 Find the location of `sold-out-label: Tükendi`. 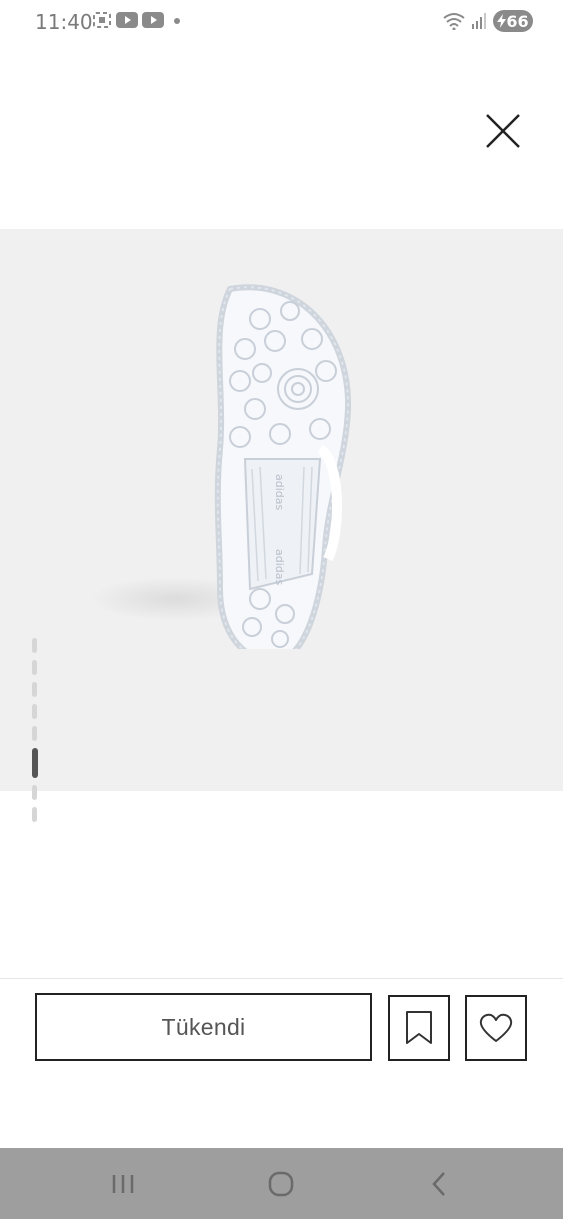

sold-out-label: Tükendi is located at coordinates (203, 1026).